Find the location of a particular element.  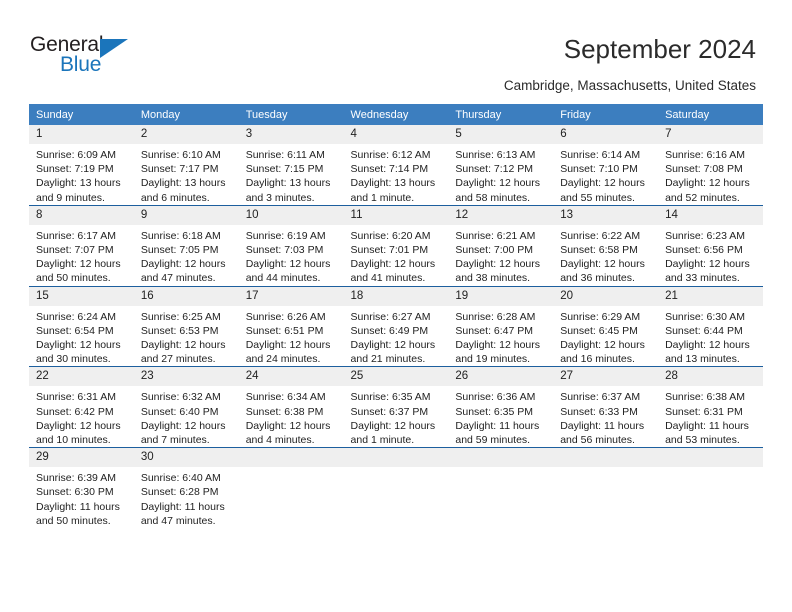

daylight-text-line2: and 53 minutes. is located at coordinates (702, 440).